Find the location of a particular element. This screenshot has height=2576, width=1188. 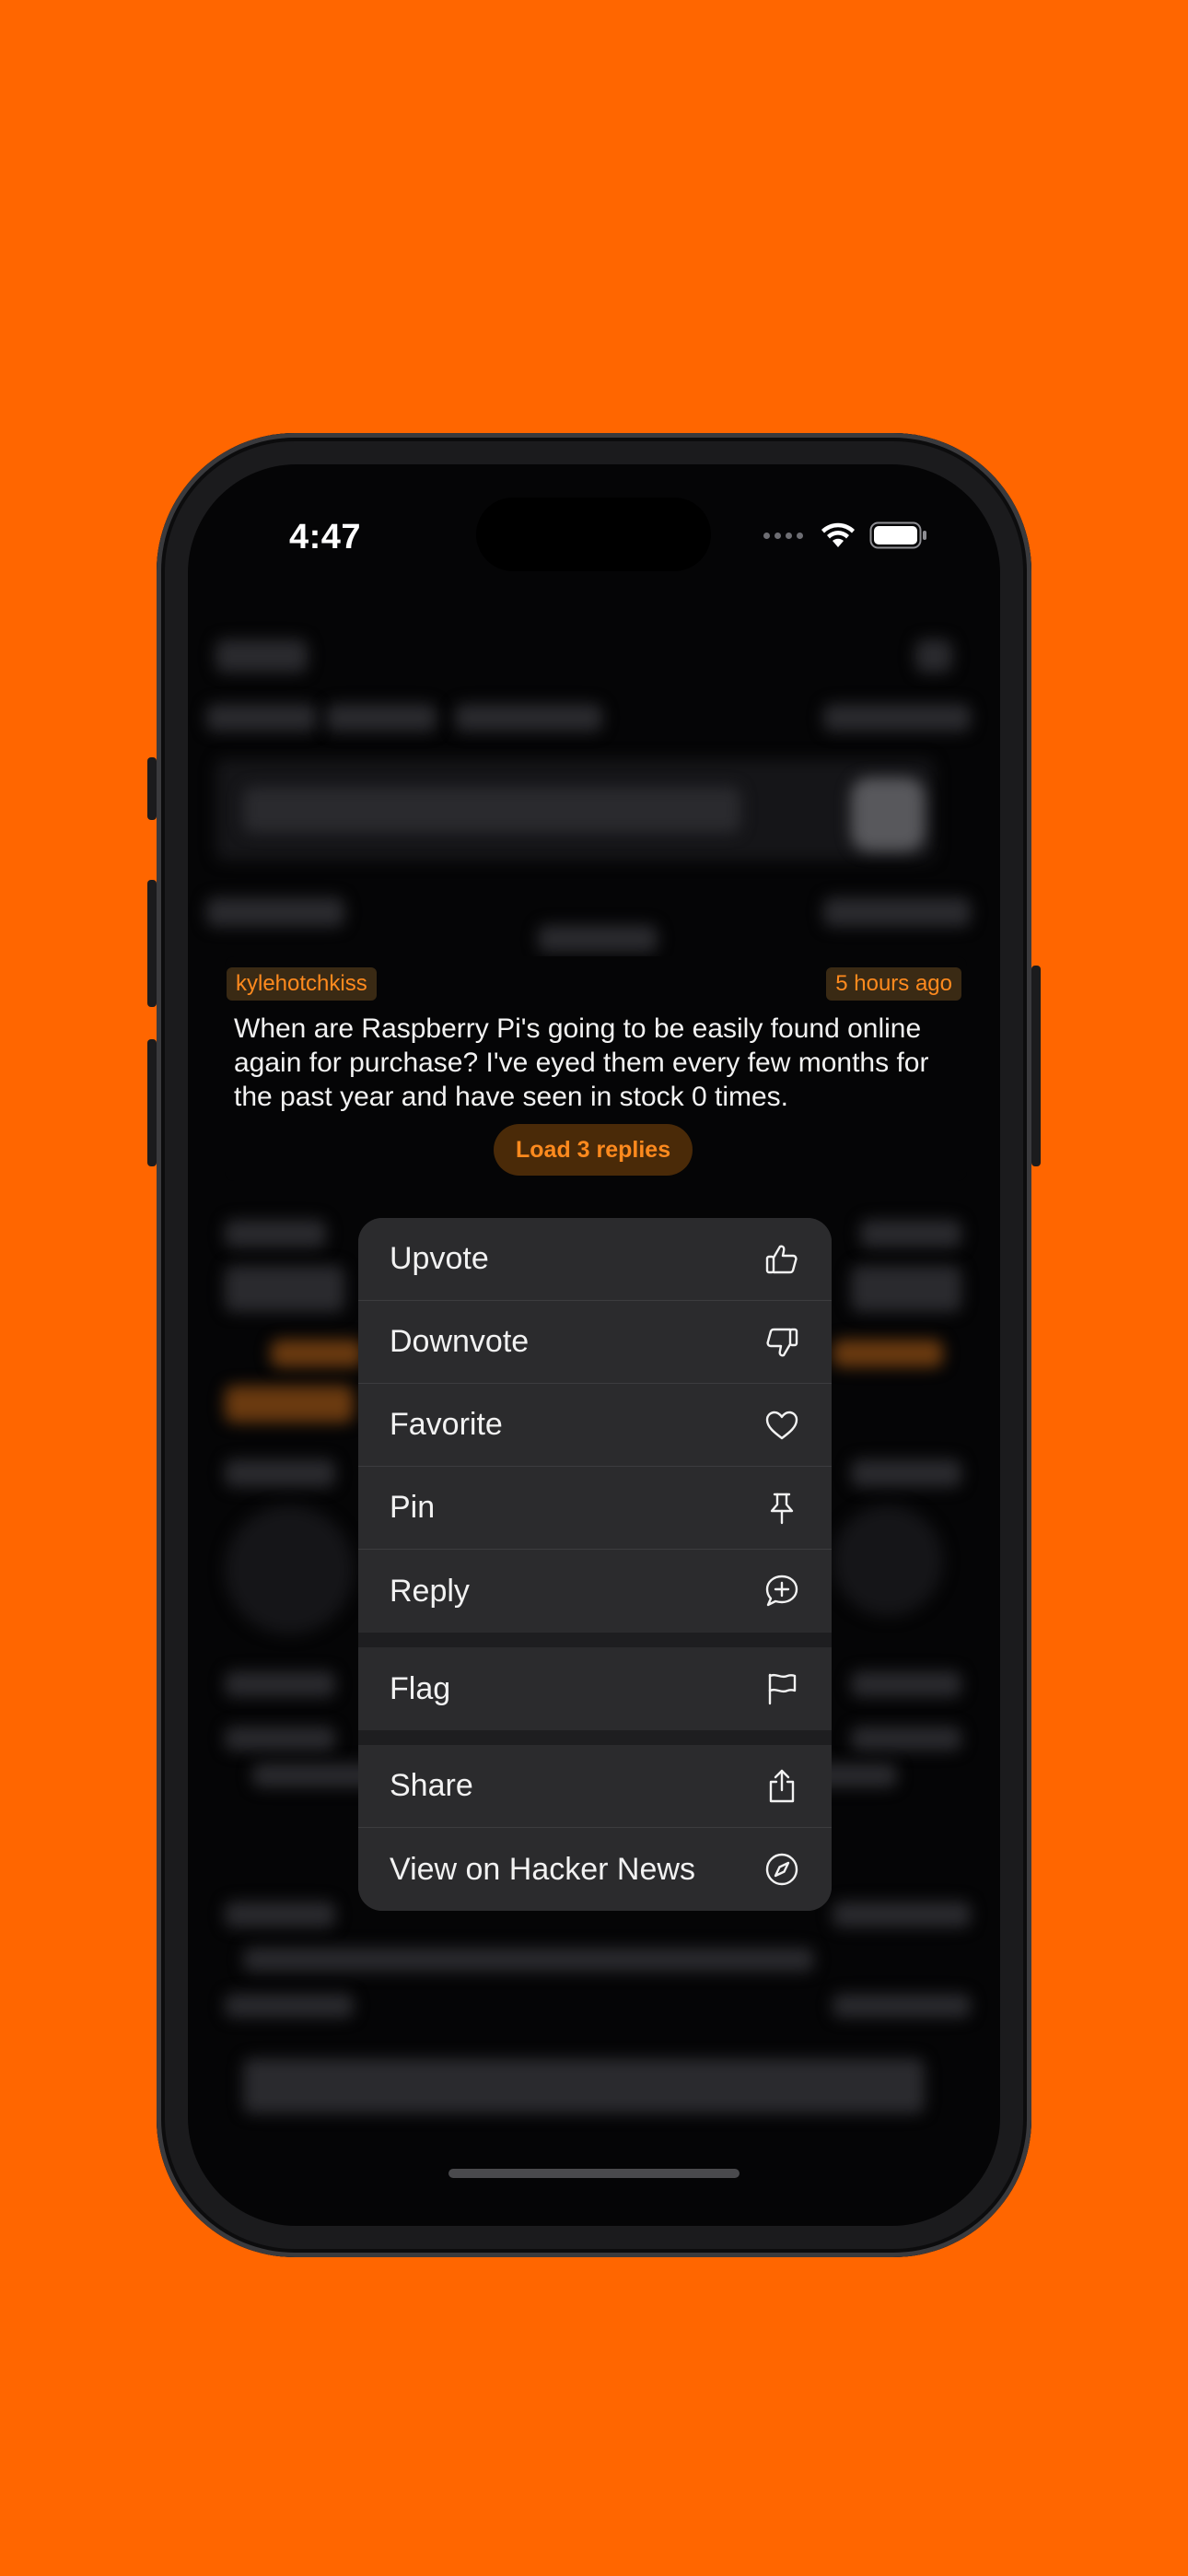

menu-item-upvote: Upvote is located at coordinates (595, 1259).